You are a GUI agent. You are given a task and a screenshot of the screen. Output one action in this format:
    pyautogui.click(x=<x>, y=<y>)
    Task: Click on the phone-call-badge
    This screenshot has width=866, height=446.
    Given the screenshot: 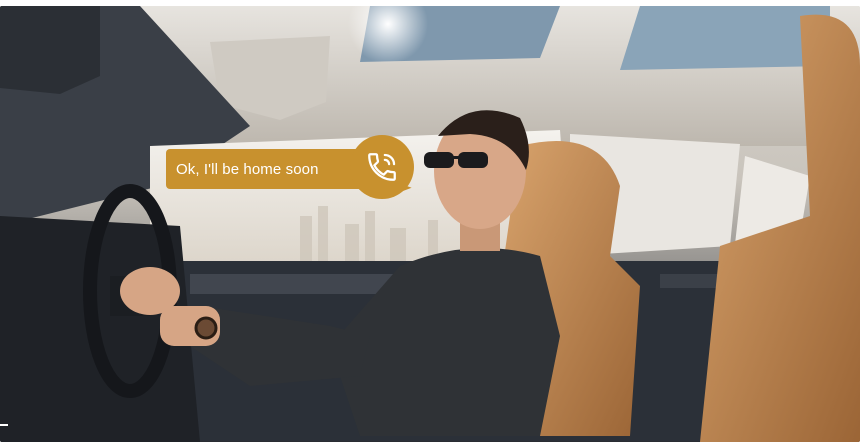 What is the action you would take?
    pyautogui.click(x=382, y=167)
    